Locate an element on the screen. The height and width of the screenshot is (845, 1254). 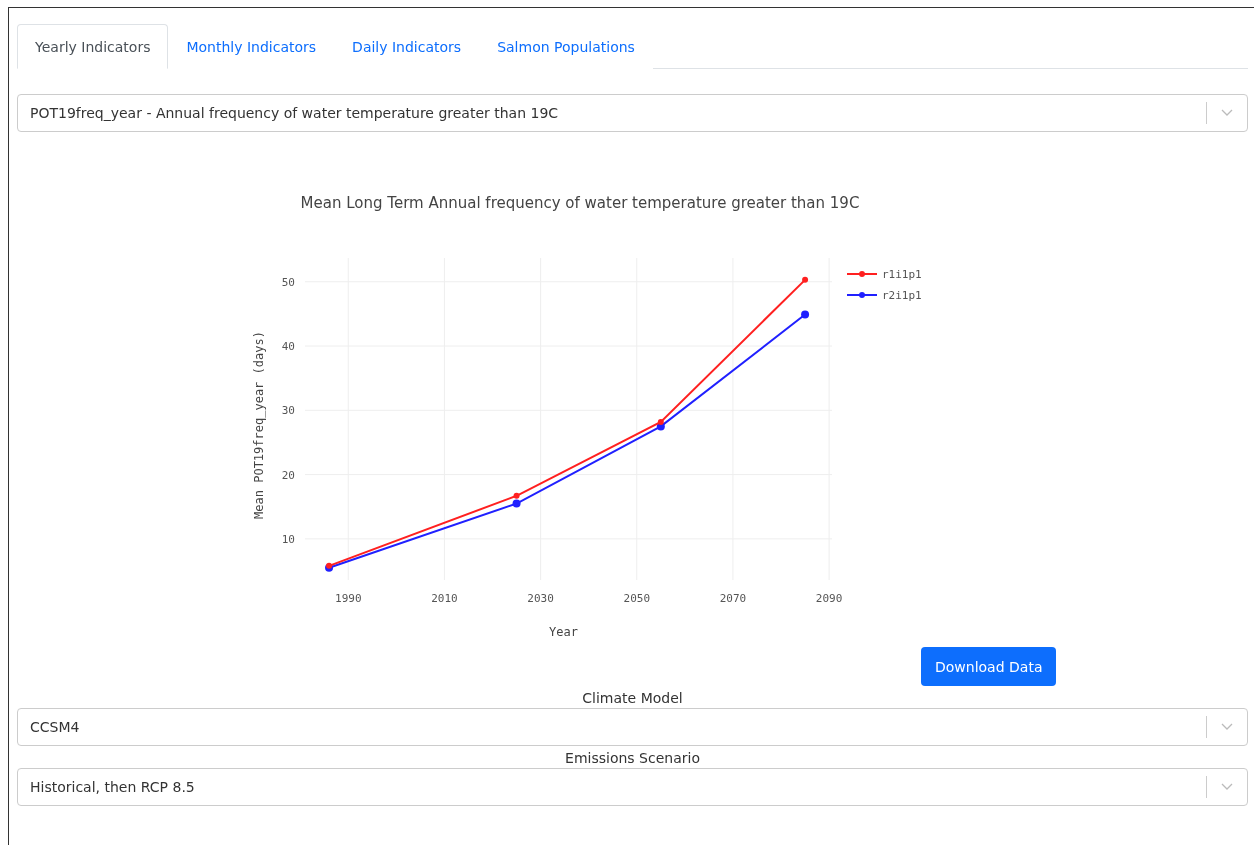
y-axis-title: Mean POT19freq_year (days) is located at coordinates (259, 425).